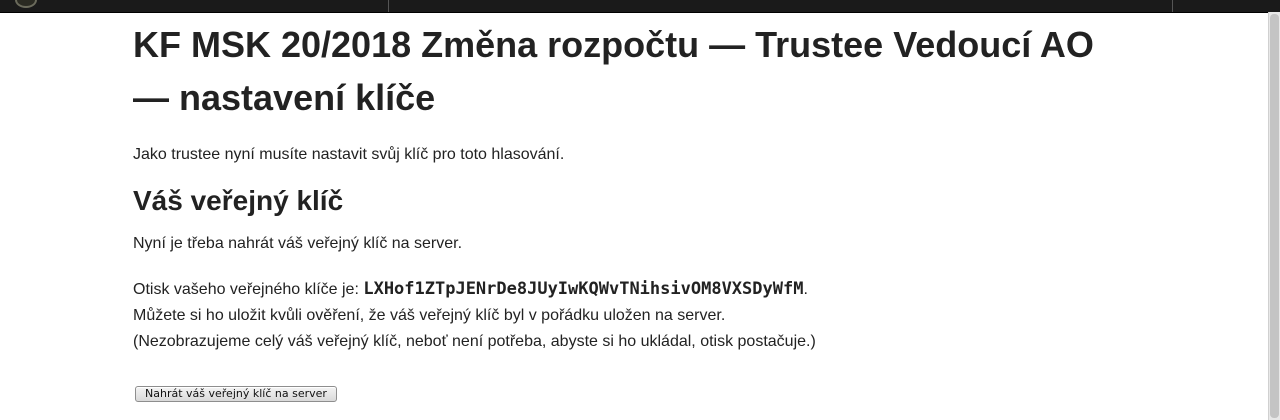  What do you see at coordinates (236, 394) in the screenshot?
I see `upload-public-key-button: Nahrát váš veřejný klíč na server` at bounding box center [236, 394].